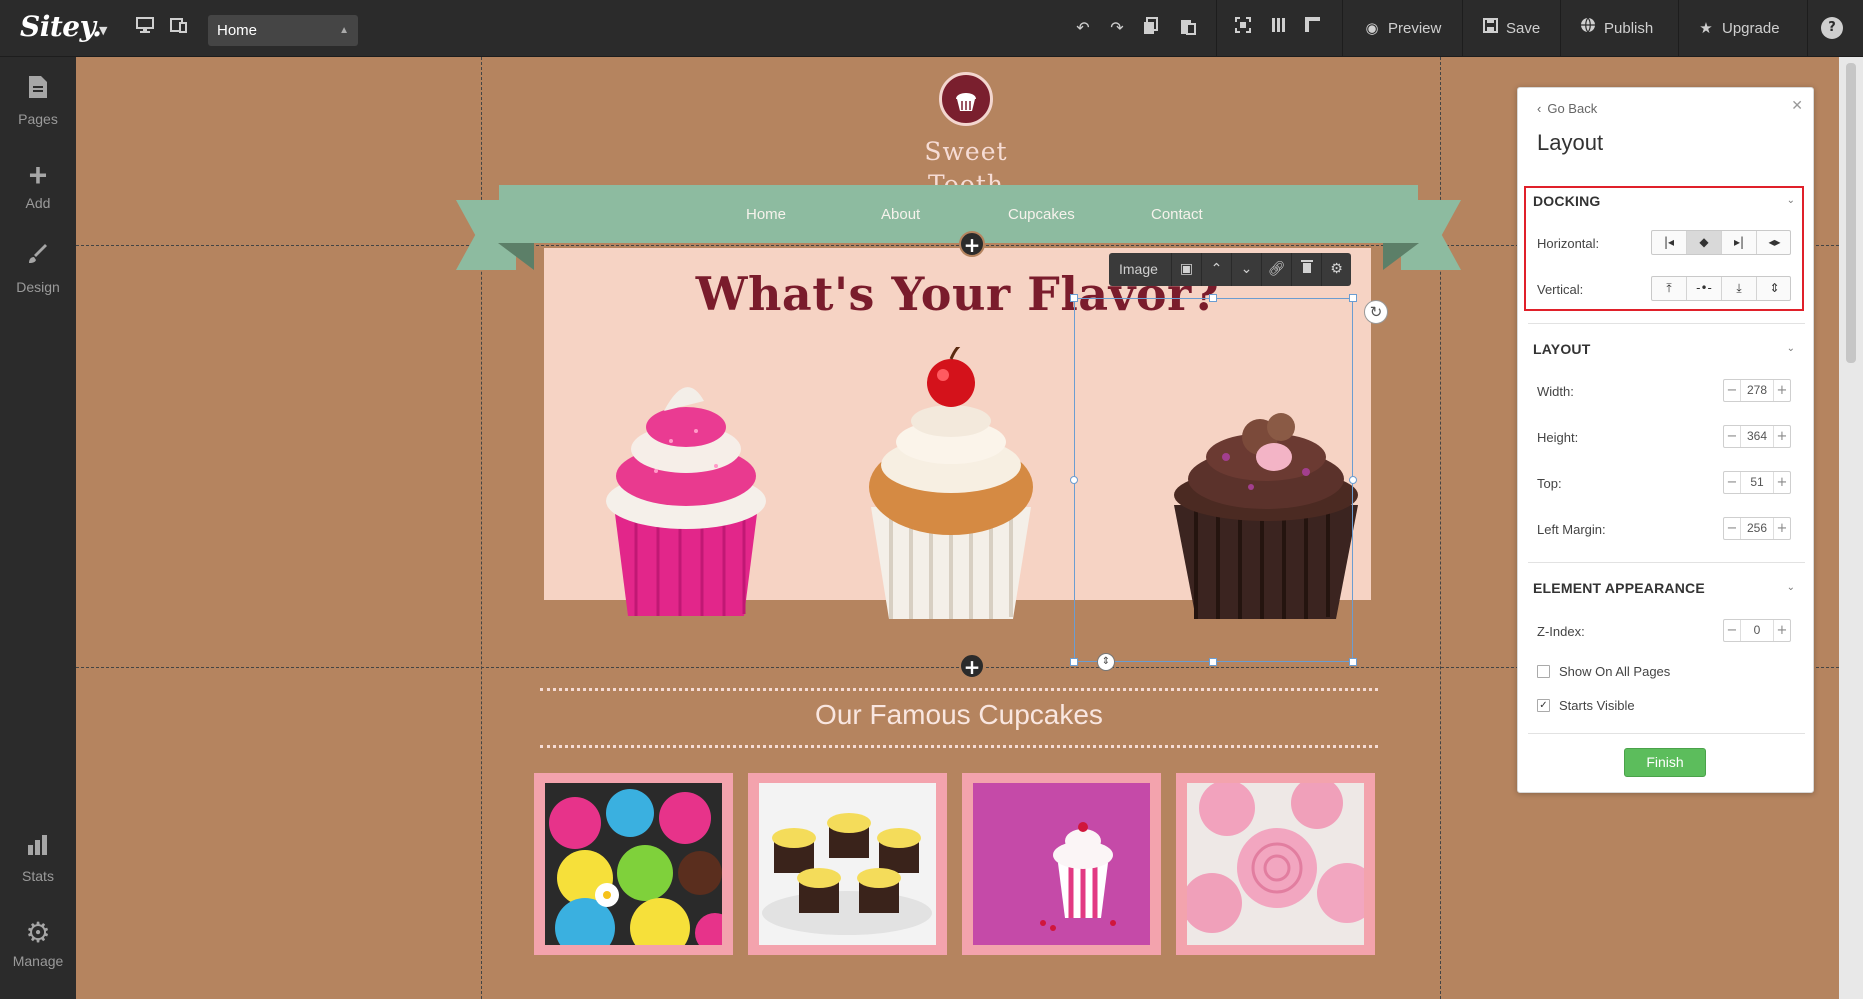 Image resolution: width=1863 pixels, height=999 pixels. Describe the element at coordinates (1186, 269) in the screenshot. I see `layers-icon: ▣` at that location.